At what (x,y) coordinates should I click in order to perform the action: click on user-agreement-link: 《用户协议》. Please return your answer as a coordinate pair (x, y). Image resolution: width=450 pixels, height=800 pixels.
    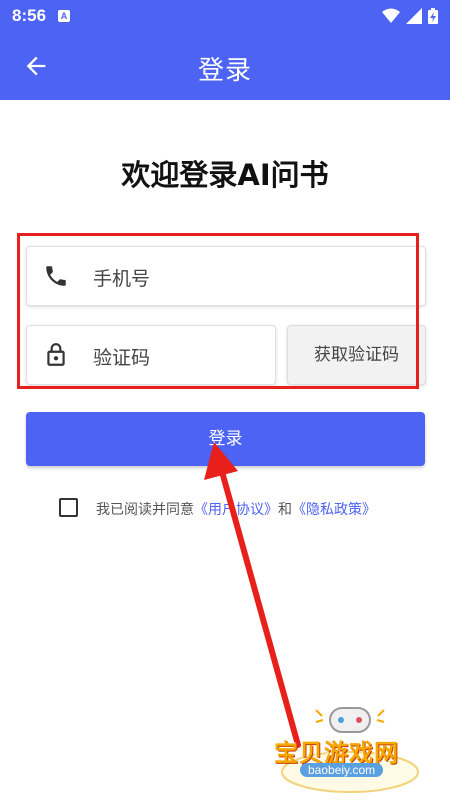
    Looking at the image, I should click on (236, 510).